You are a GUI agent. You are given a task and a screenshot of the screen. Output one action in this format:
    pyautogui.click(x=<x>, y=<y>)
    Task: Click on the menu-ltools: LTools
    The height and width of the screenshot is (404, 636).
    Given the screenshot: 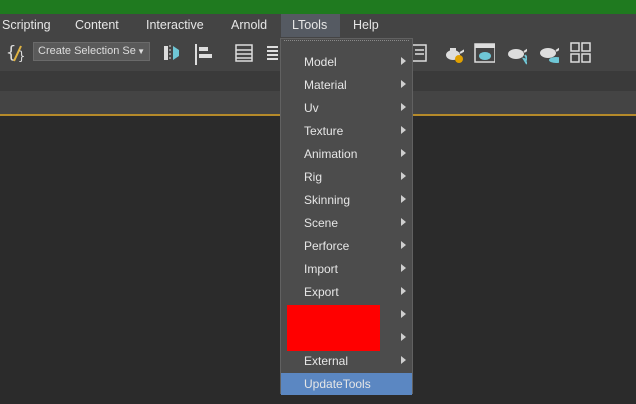 What is the action you would take?
    pyautogui.click(x=310, y=25)
    